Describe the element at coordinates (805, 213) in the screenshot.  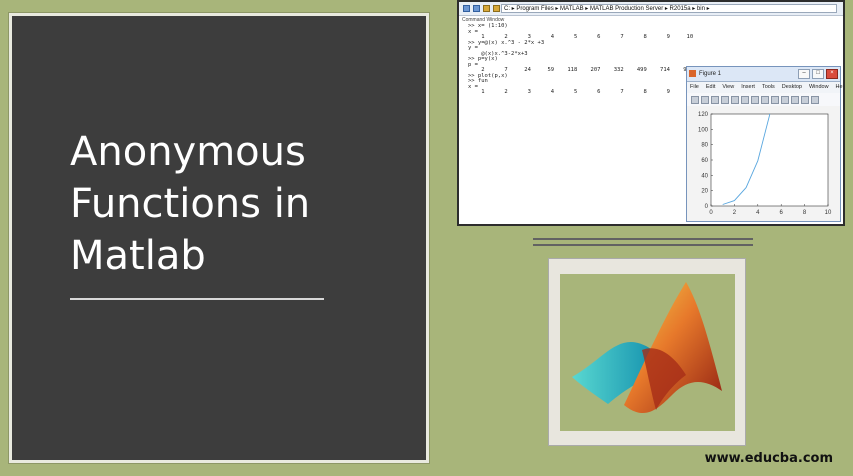
I see `x-tick-label: 8` at that location.